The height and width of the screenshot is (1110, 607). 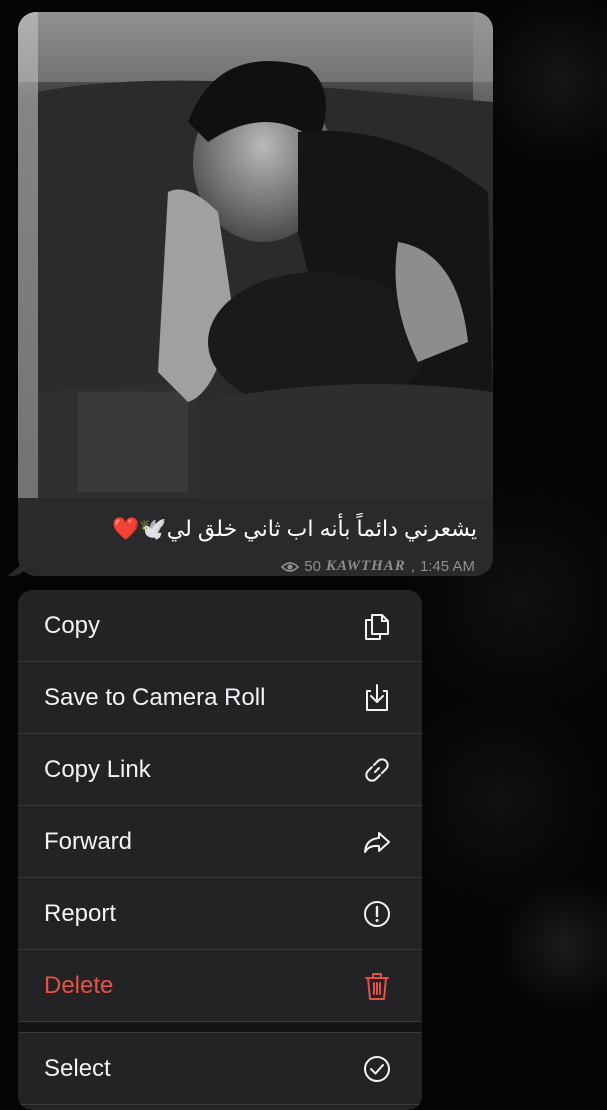 I want to click on save-icon, so click(x=377, y=697).